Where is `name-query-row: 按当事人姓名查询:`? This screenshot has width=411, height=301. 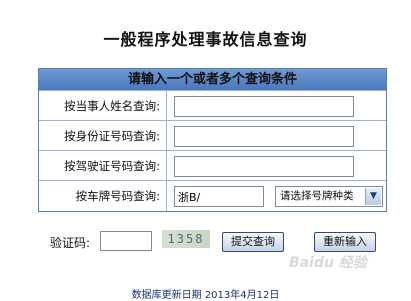 name-query-row: 按当事人姓名查询: is located at coordinates (212, 105).